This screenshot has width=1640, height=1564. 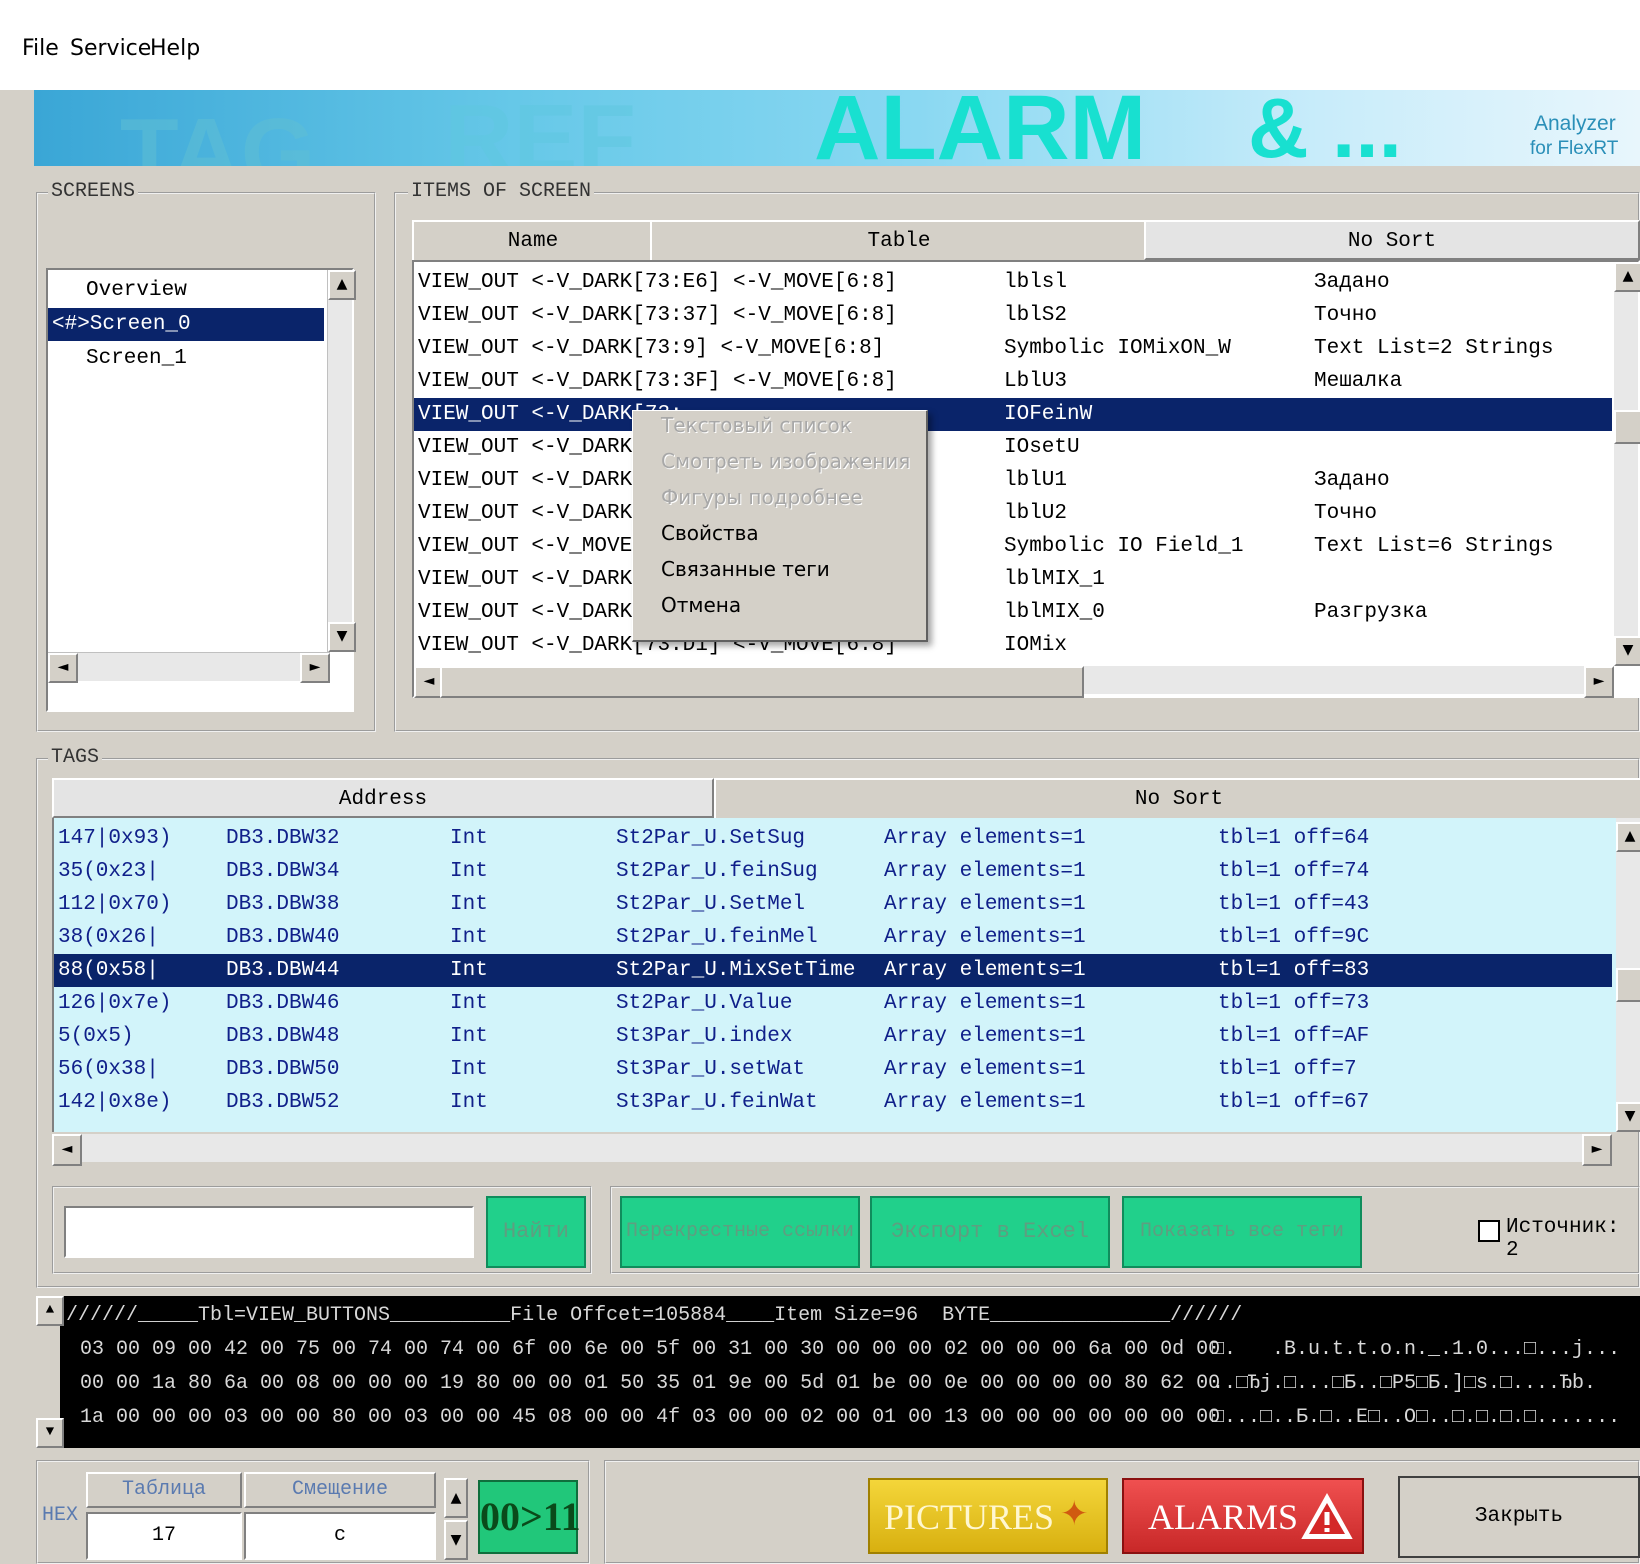 What do you see at coordinates (1013, 447) in the screenshot?
I see `items-row: VIEW_OUT <-V_DARK[73: IOsetU` at bounding box center [1013, 447].